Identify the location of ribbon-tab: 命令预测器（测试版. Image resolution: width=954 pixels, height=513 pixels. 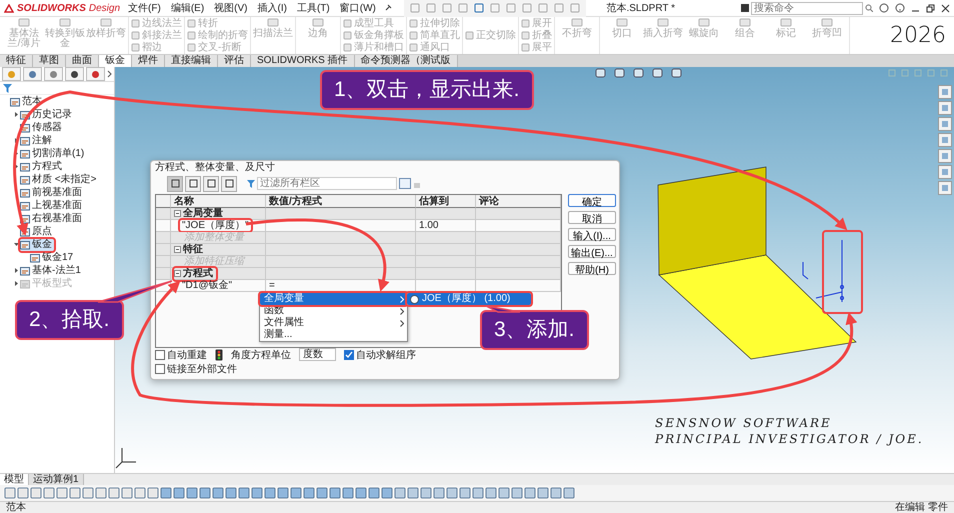
(406, 61).